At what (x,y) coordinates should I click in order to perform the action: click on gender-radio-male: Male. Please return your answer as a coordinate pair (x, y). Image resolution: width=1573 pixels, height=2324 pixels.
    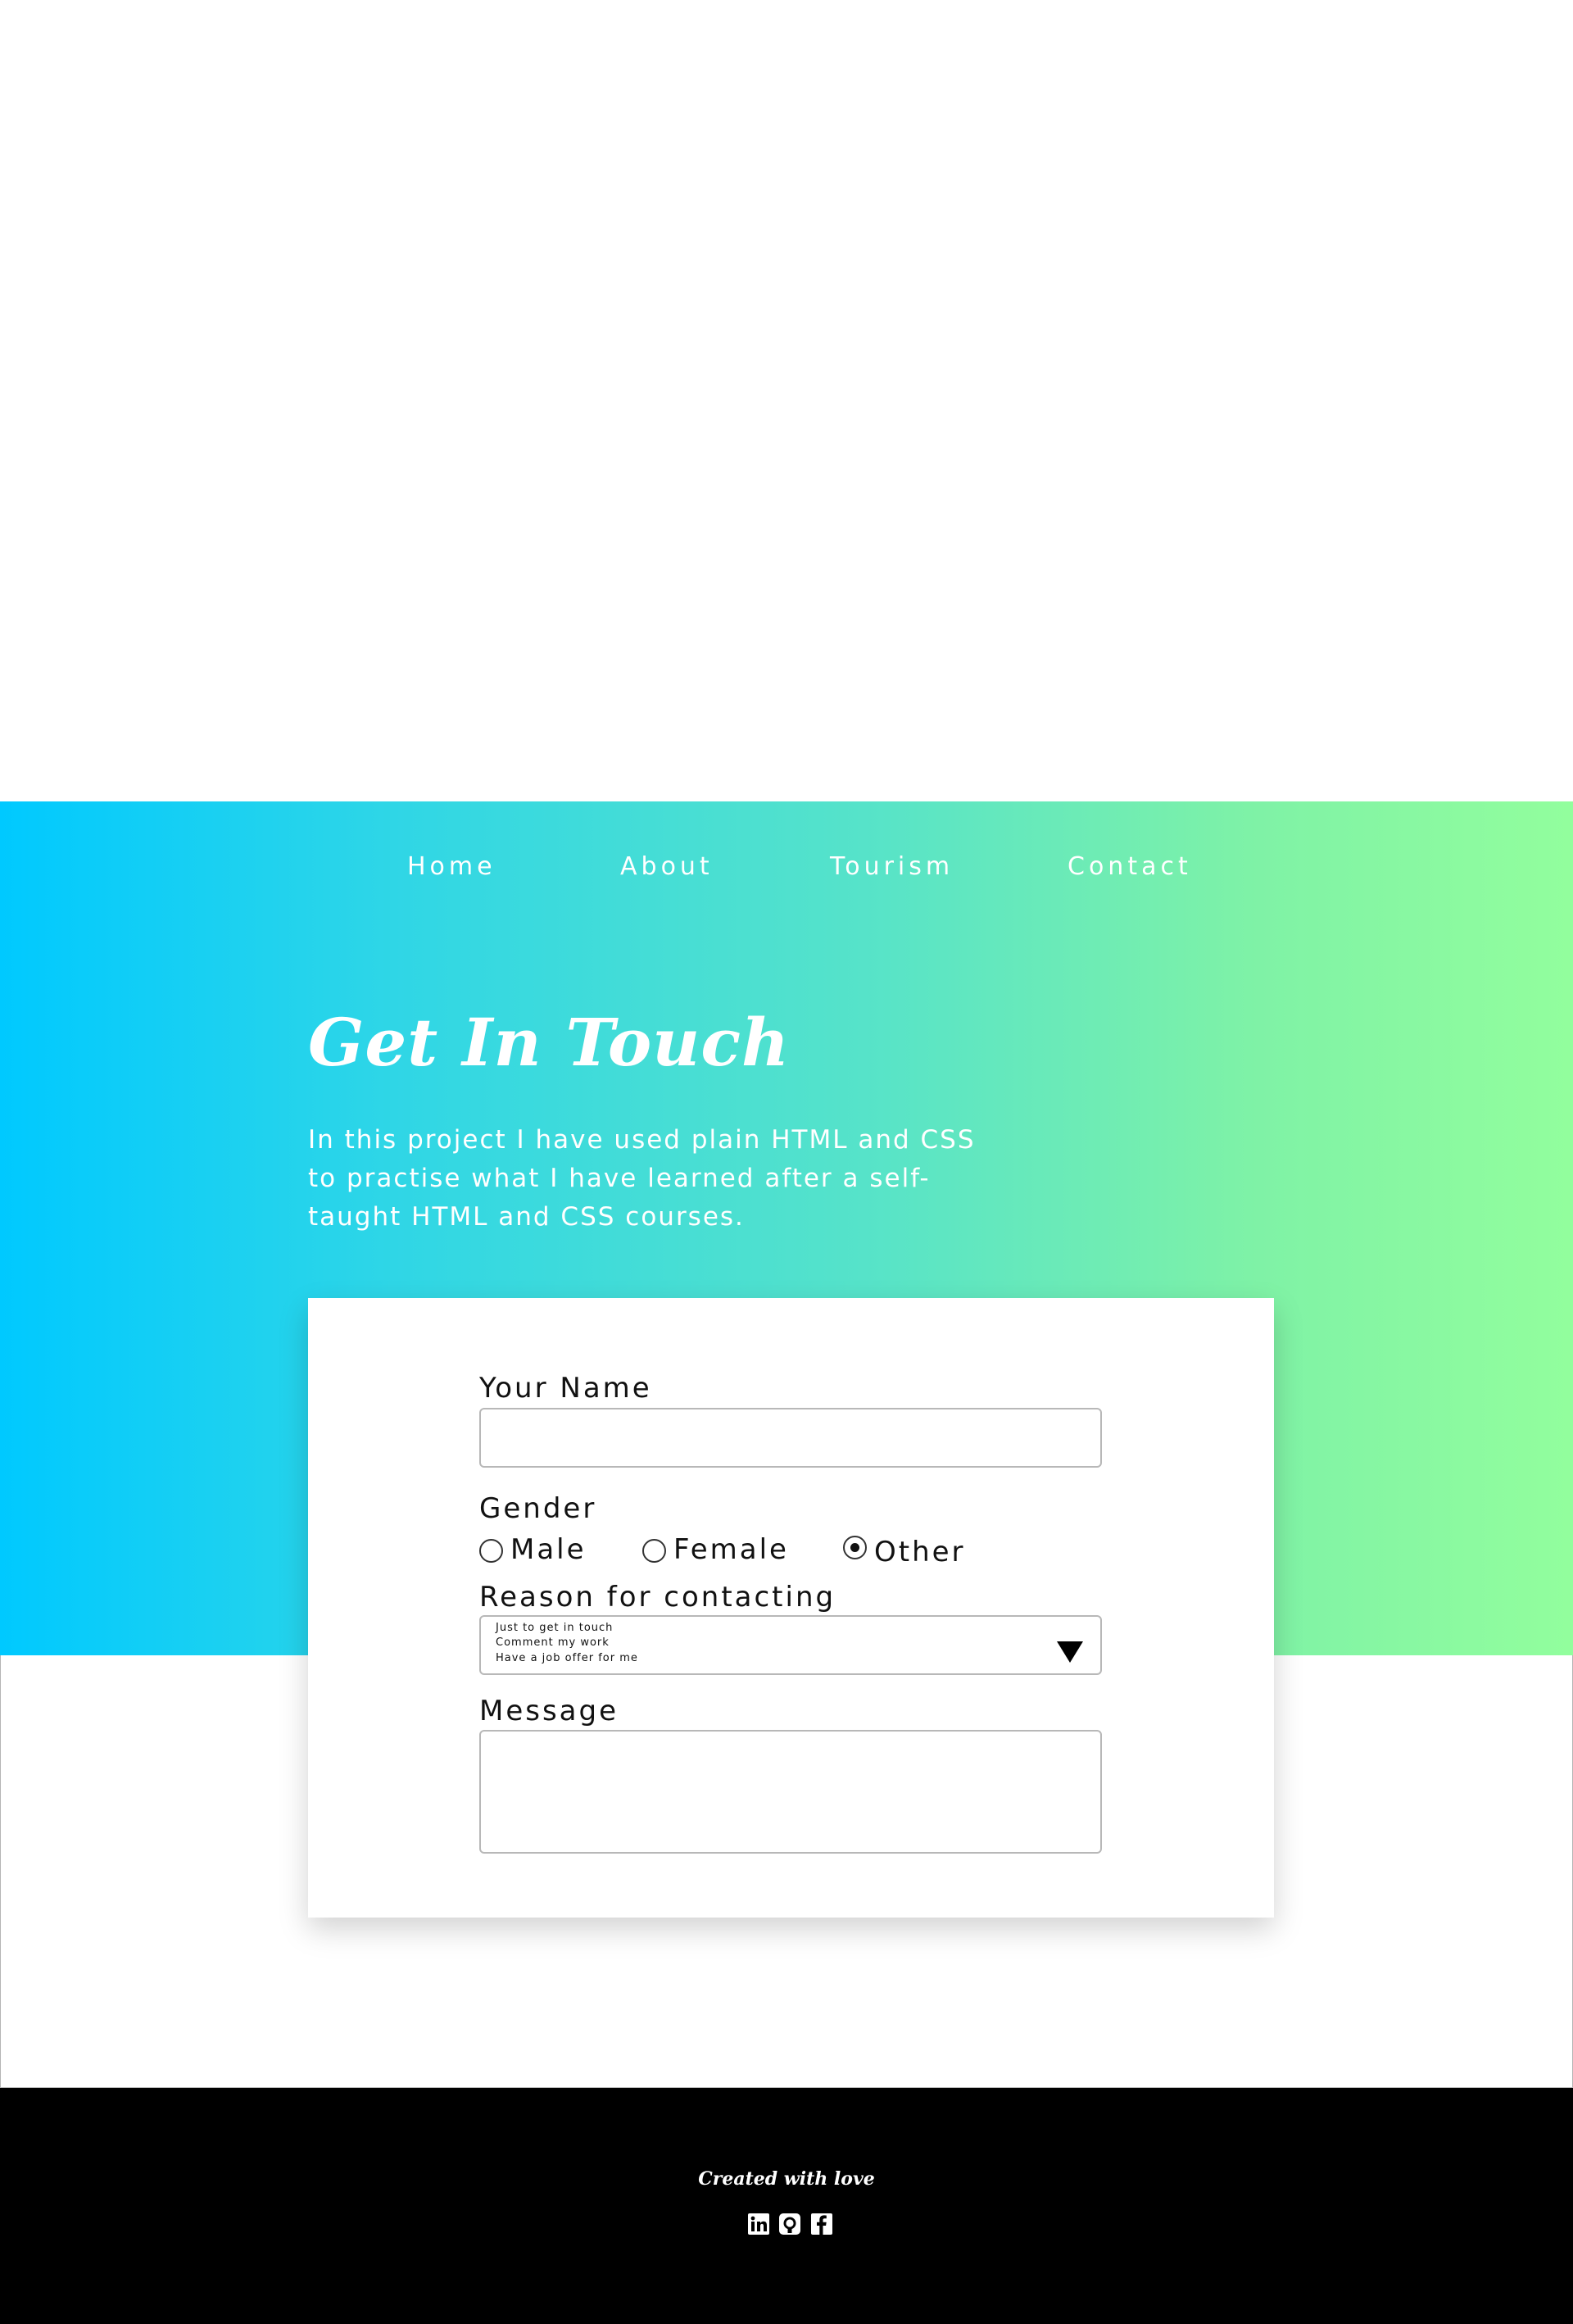
    Looking at the image, I should click on (544, 1549).